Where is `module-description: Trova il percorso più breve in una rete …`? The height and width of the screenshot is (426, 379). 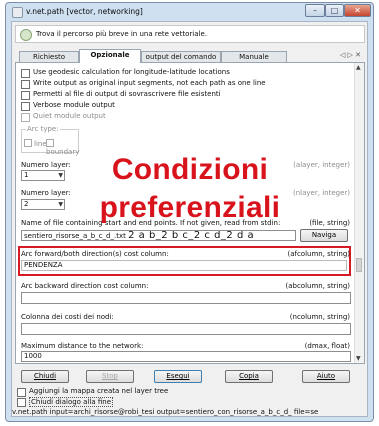 module-description: Trova il percorso più breve in una rete … is located at coordinates (190, 34).